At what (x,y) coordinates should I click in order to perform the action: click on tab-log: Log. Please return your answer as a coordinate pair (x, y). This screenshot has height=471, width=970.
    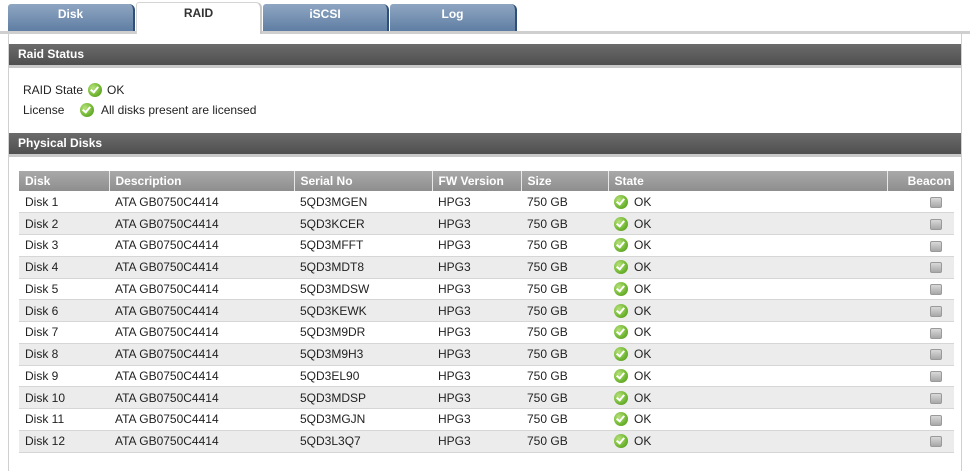
    Looking at the image, I should click on (453, 17).